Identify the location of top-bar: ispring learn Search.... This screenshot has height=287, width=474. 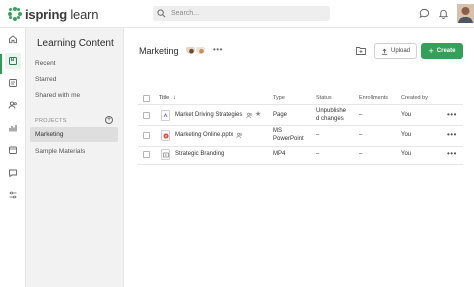
(237, 14).